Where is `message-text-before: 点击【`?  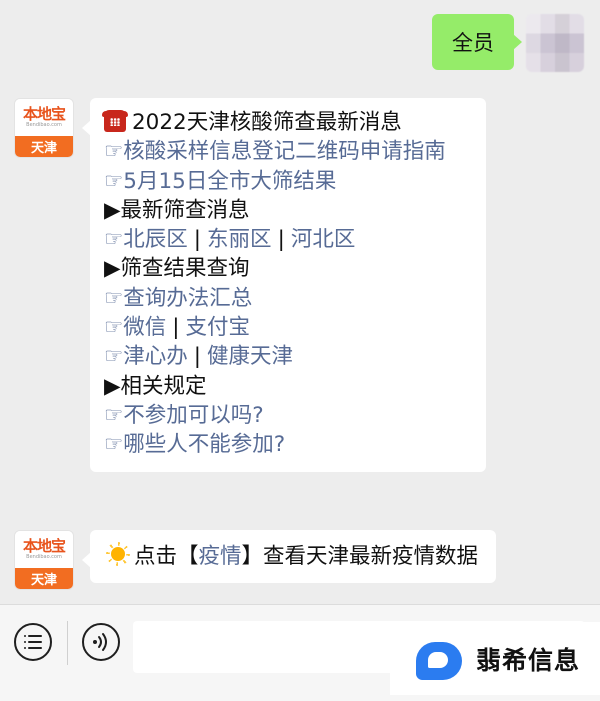
message-text-before: 点击【 is located at coordinates (166, 556).